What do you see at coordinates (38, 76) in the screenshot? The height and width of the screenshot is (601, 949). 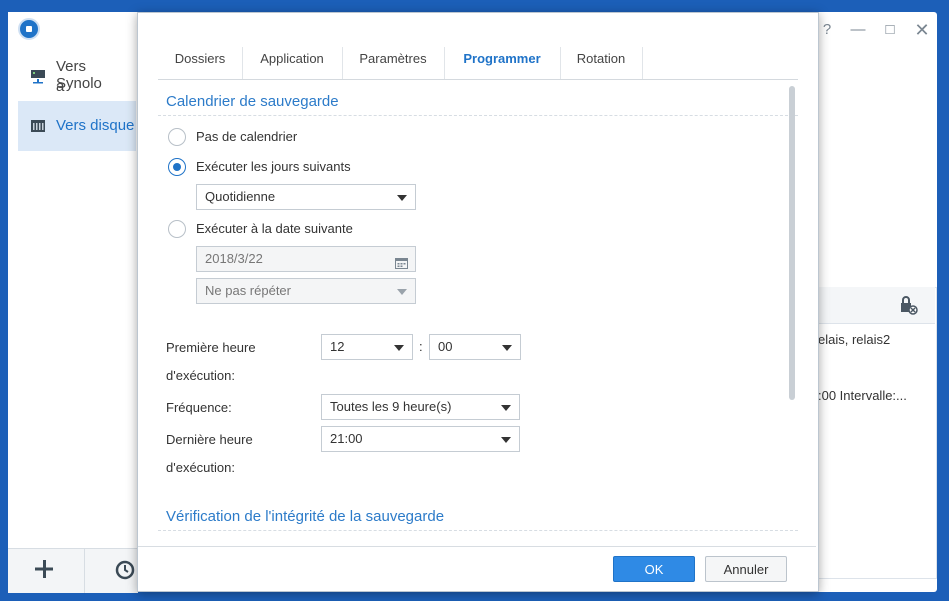 I see `server-icon` at bounding box center [38, 76].